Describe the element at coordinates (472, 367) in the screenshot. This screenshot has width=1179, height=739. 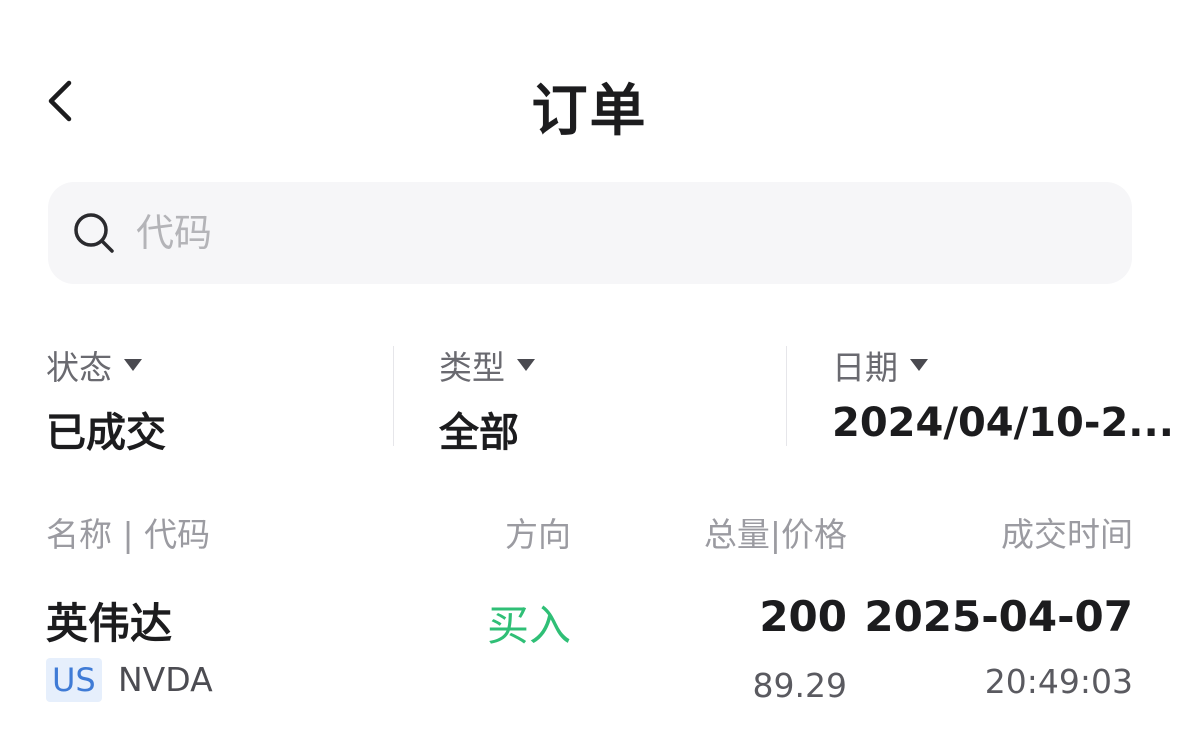
I see `filter-type-label: 类型` at that location.